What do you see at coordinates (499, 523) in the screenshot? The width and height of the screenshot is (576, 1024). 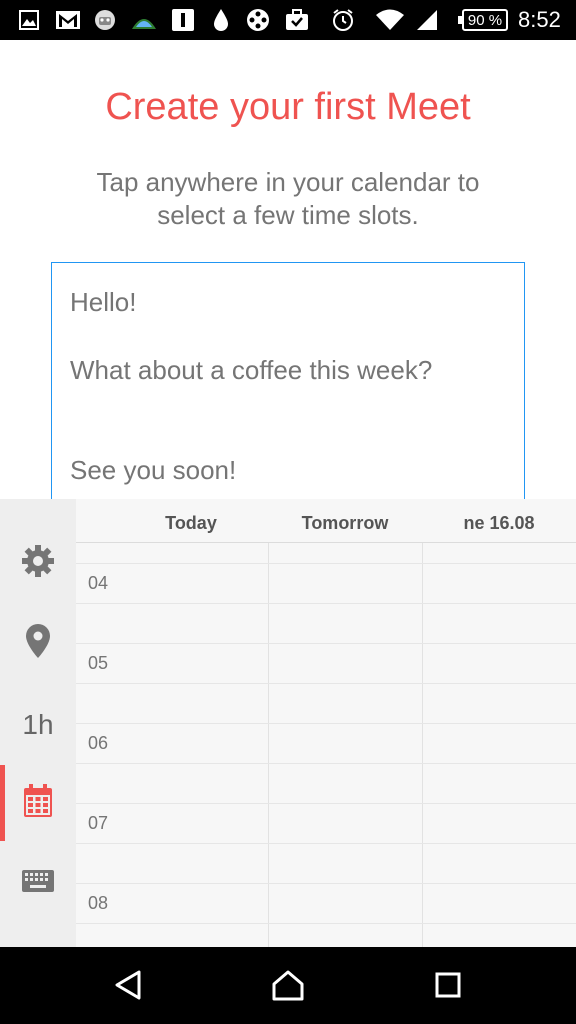 I see `day-header-third: ne 16.08` at bounding box center [499, 523].